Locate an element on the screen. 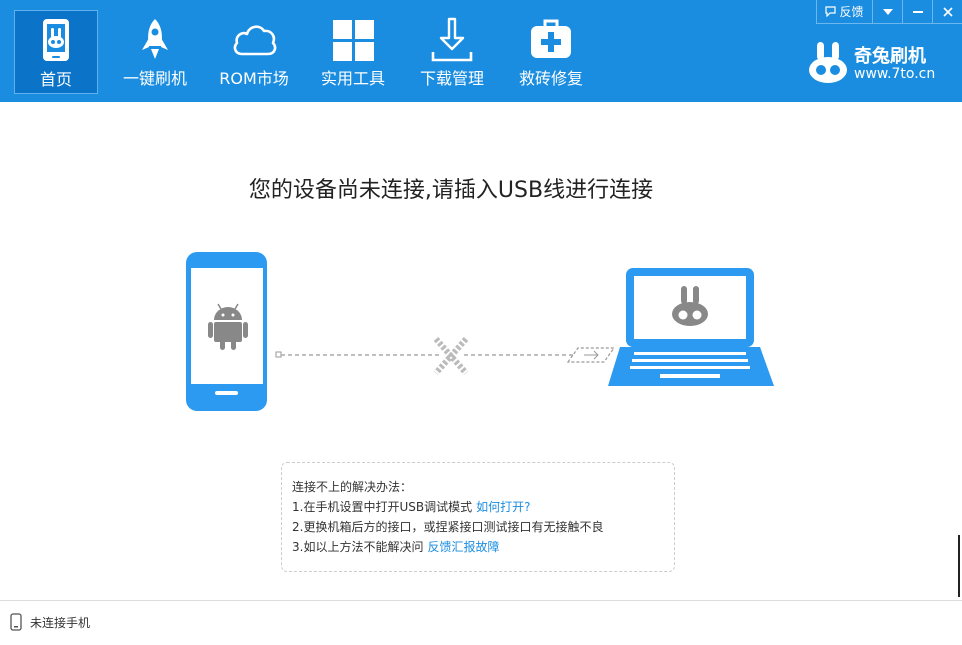 The height and width of the screenshot is (645, 962). tip-text: 3.如以上方法不能解决问 is located at coordinates (358, 547).